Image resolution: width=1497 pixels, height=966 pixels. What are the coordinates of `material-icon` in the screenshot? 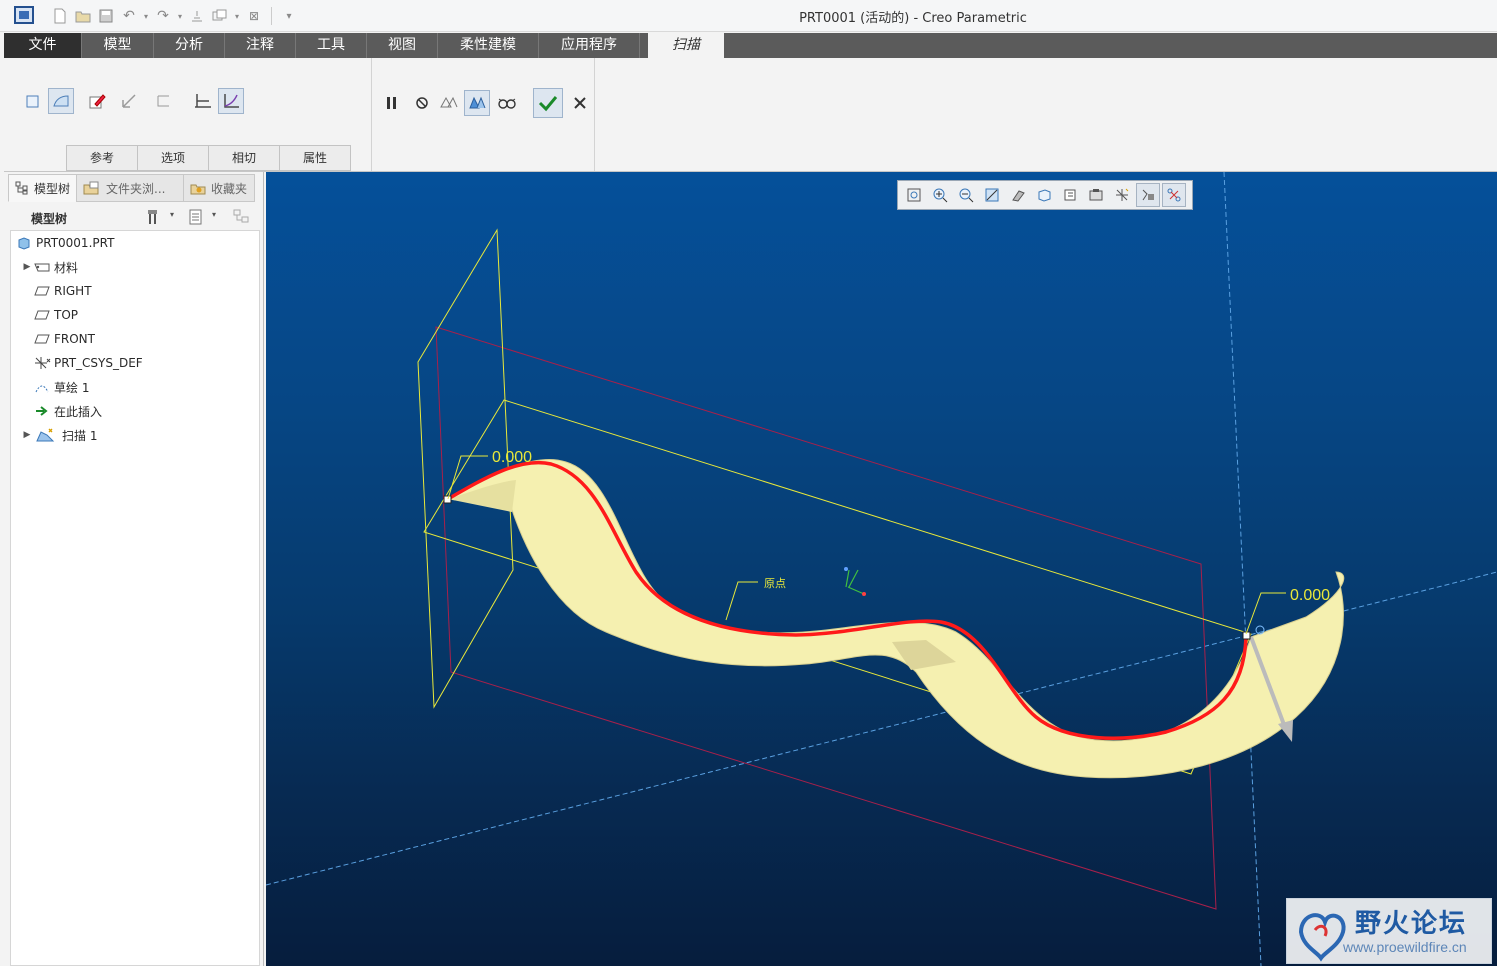 It's located at (42, 267).